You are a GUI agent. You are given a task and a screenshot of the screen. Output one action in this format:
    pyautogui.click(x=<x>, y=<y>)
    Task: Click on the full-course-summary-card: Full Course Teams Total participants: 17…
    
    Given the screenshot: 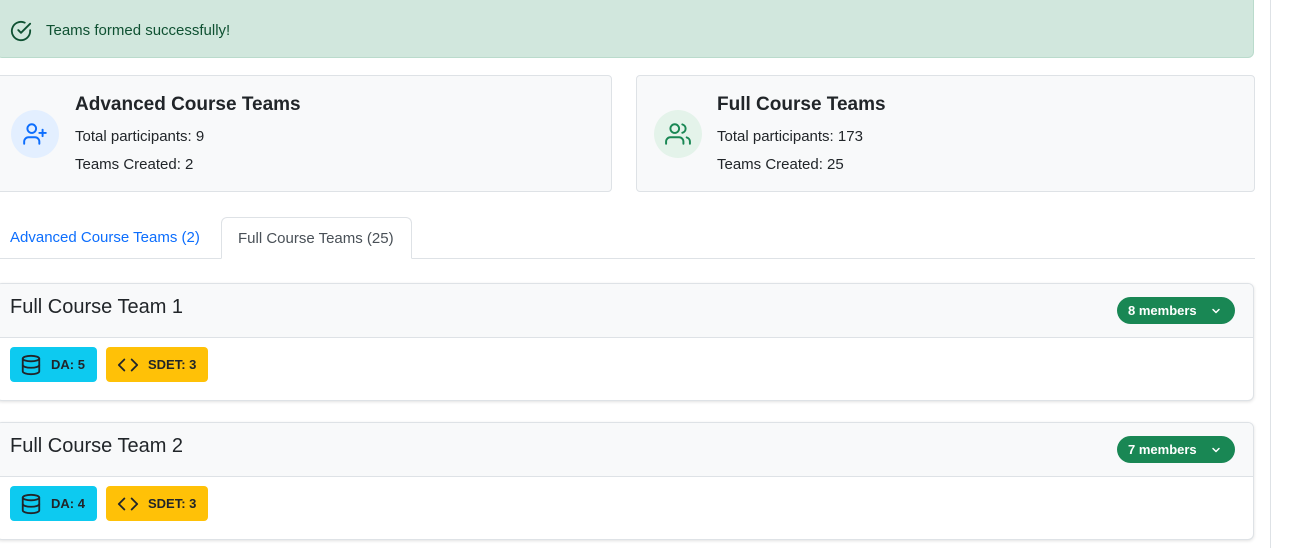 What is the action you would take?
    pyautogui.click(x=945, y=133)
    